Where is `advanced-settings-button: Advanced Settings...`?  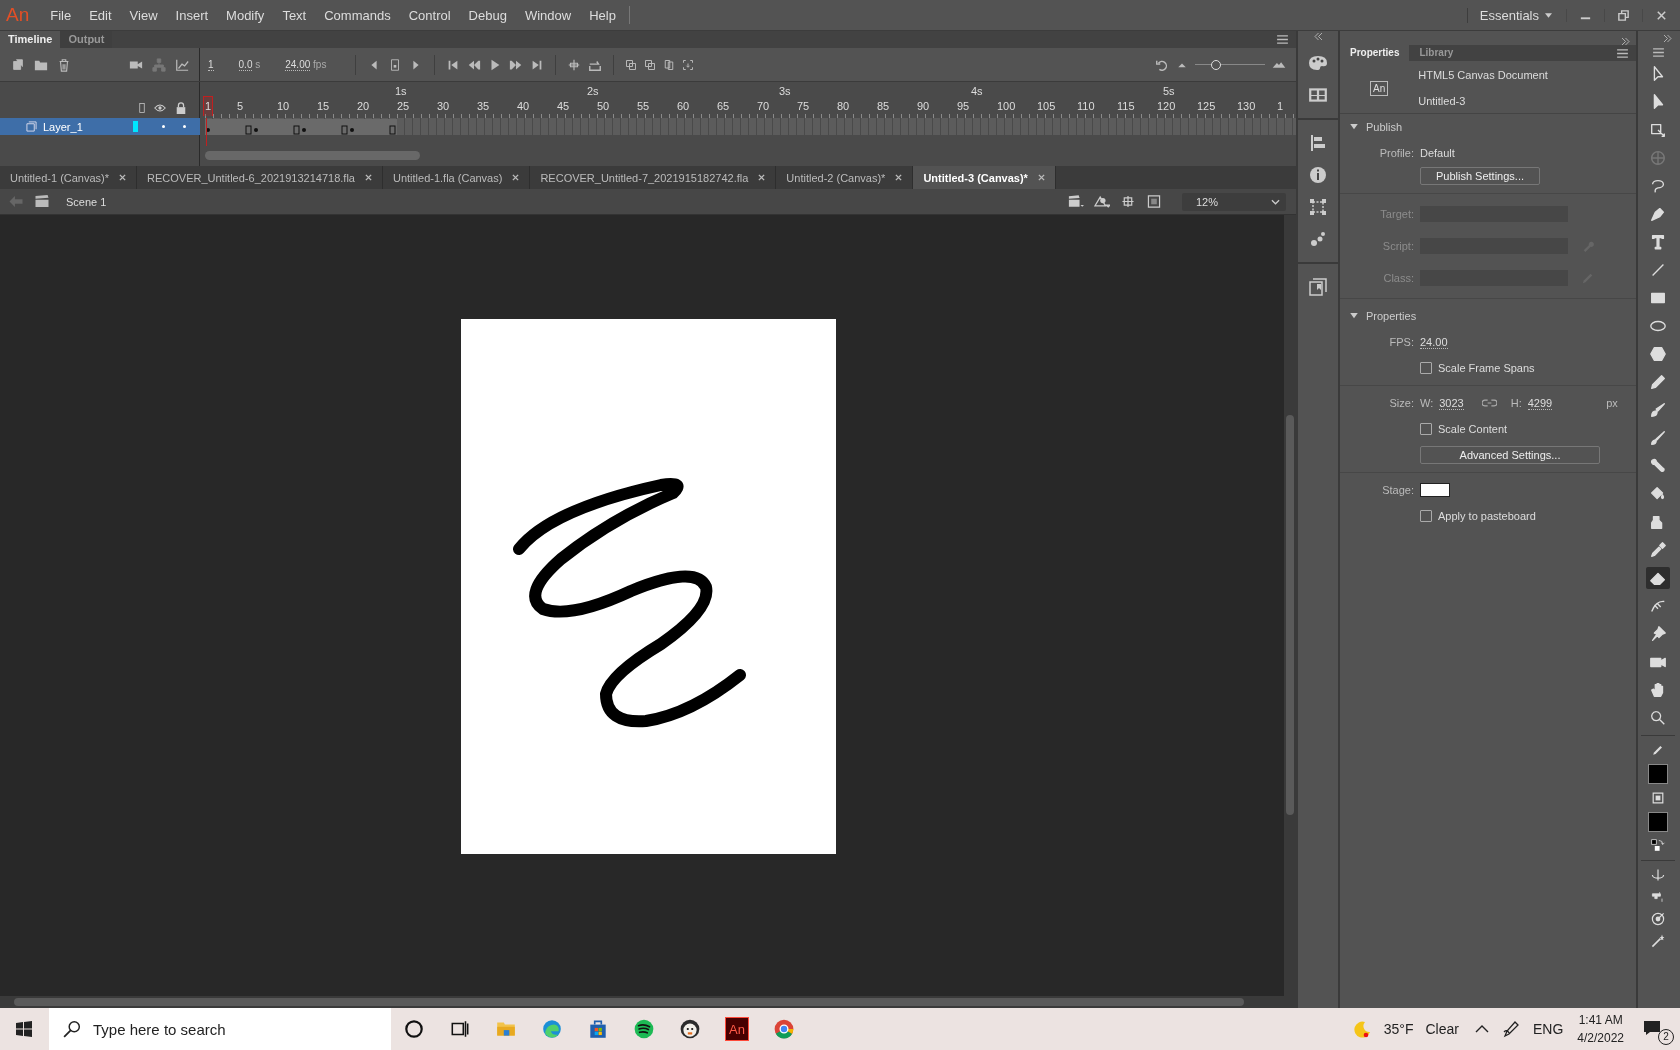 advanced-settings-button: Advanced Settings... is located at coordinates (1510, 455).